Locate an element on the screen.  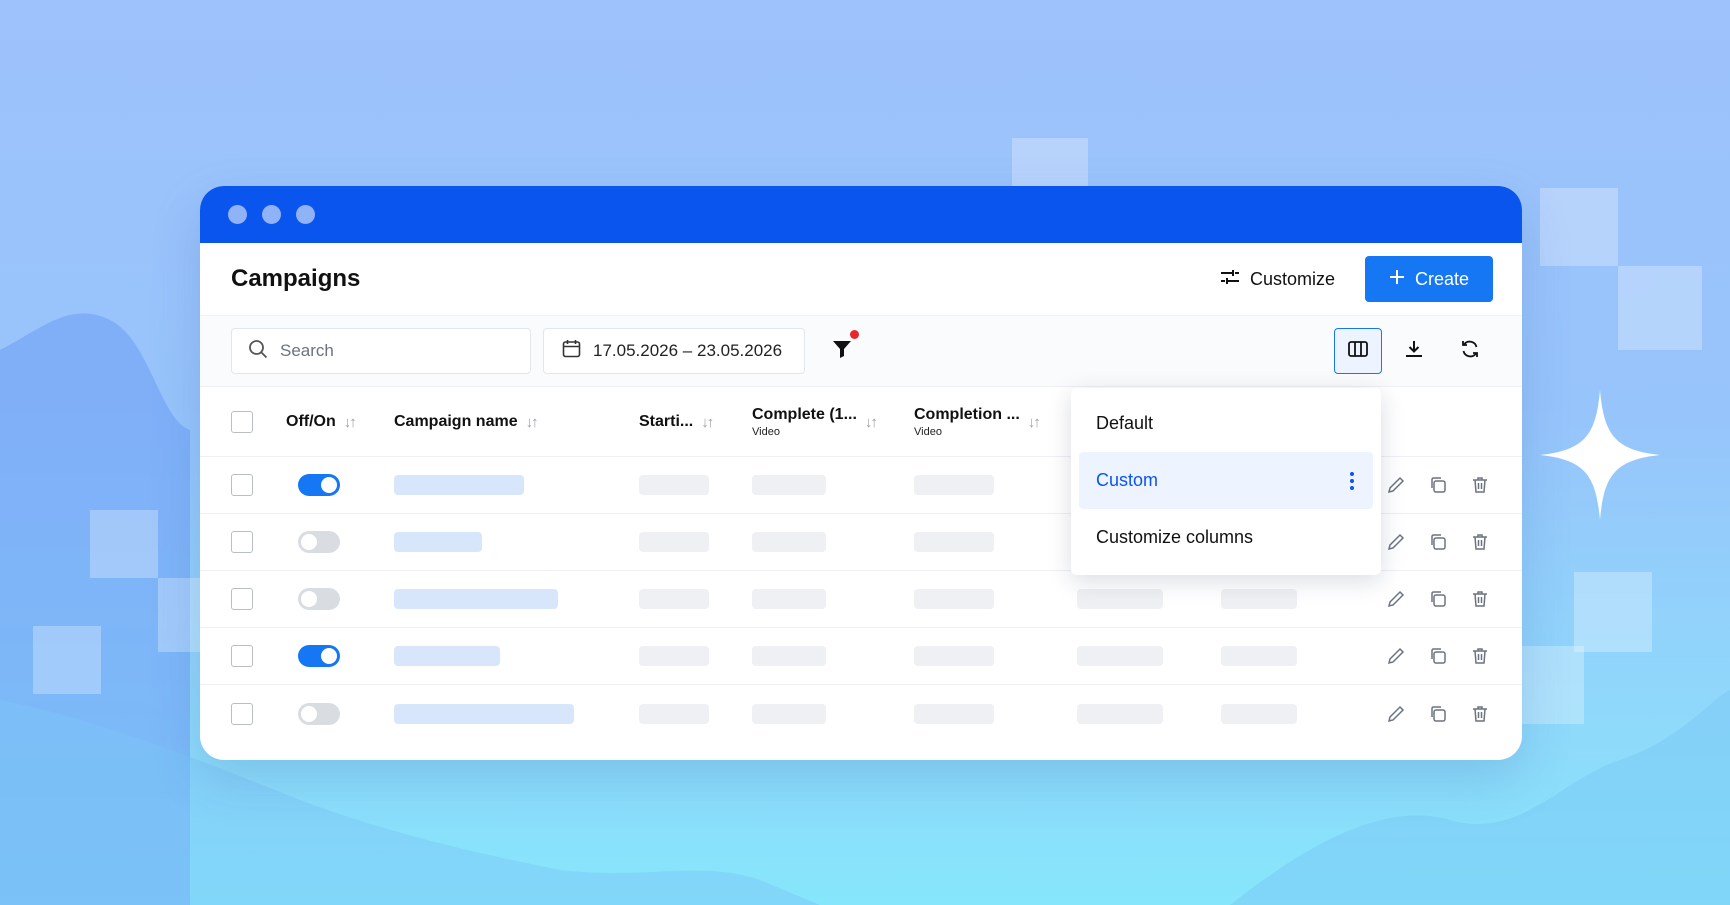
select-all-checkbox is located at coordinates (242, 421).